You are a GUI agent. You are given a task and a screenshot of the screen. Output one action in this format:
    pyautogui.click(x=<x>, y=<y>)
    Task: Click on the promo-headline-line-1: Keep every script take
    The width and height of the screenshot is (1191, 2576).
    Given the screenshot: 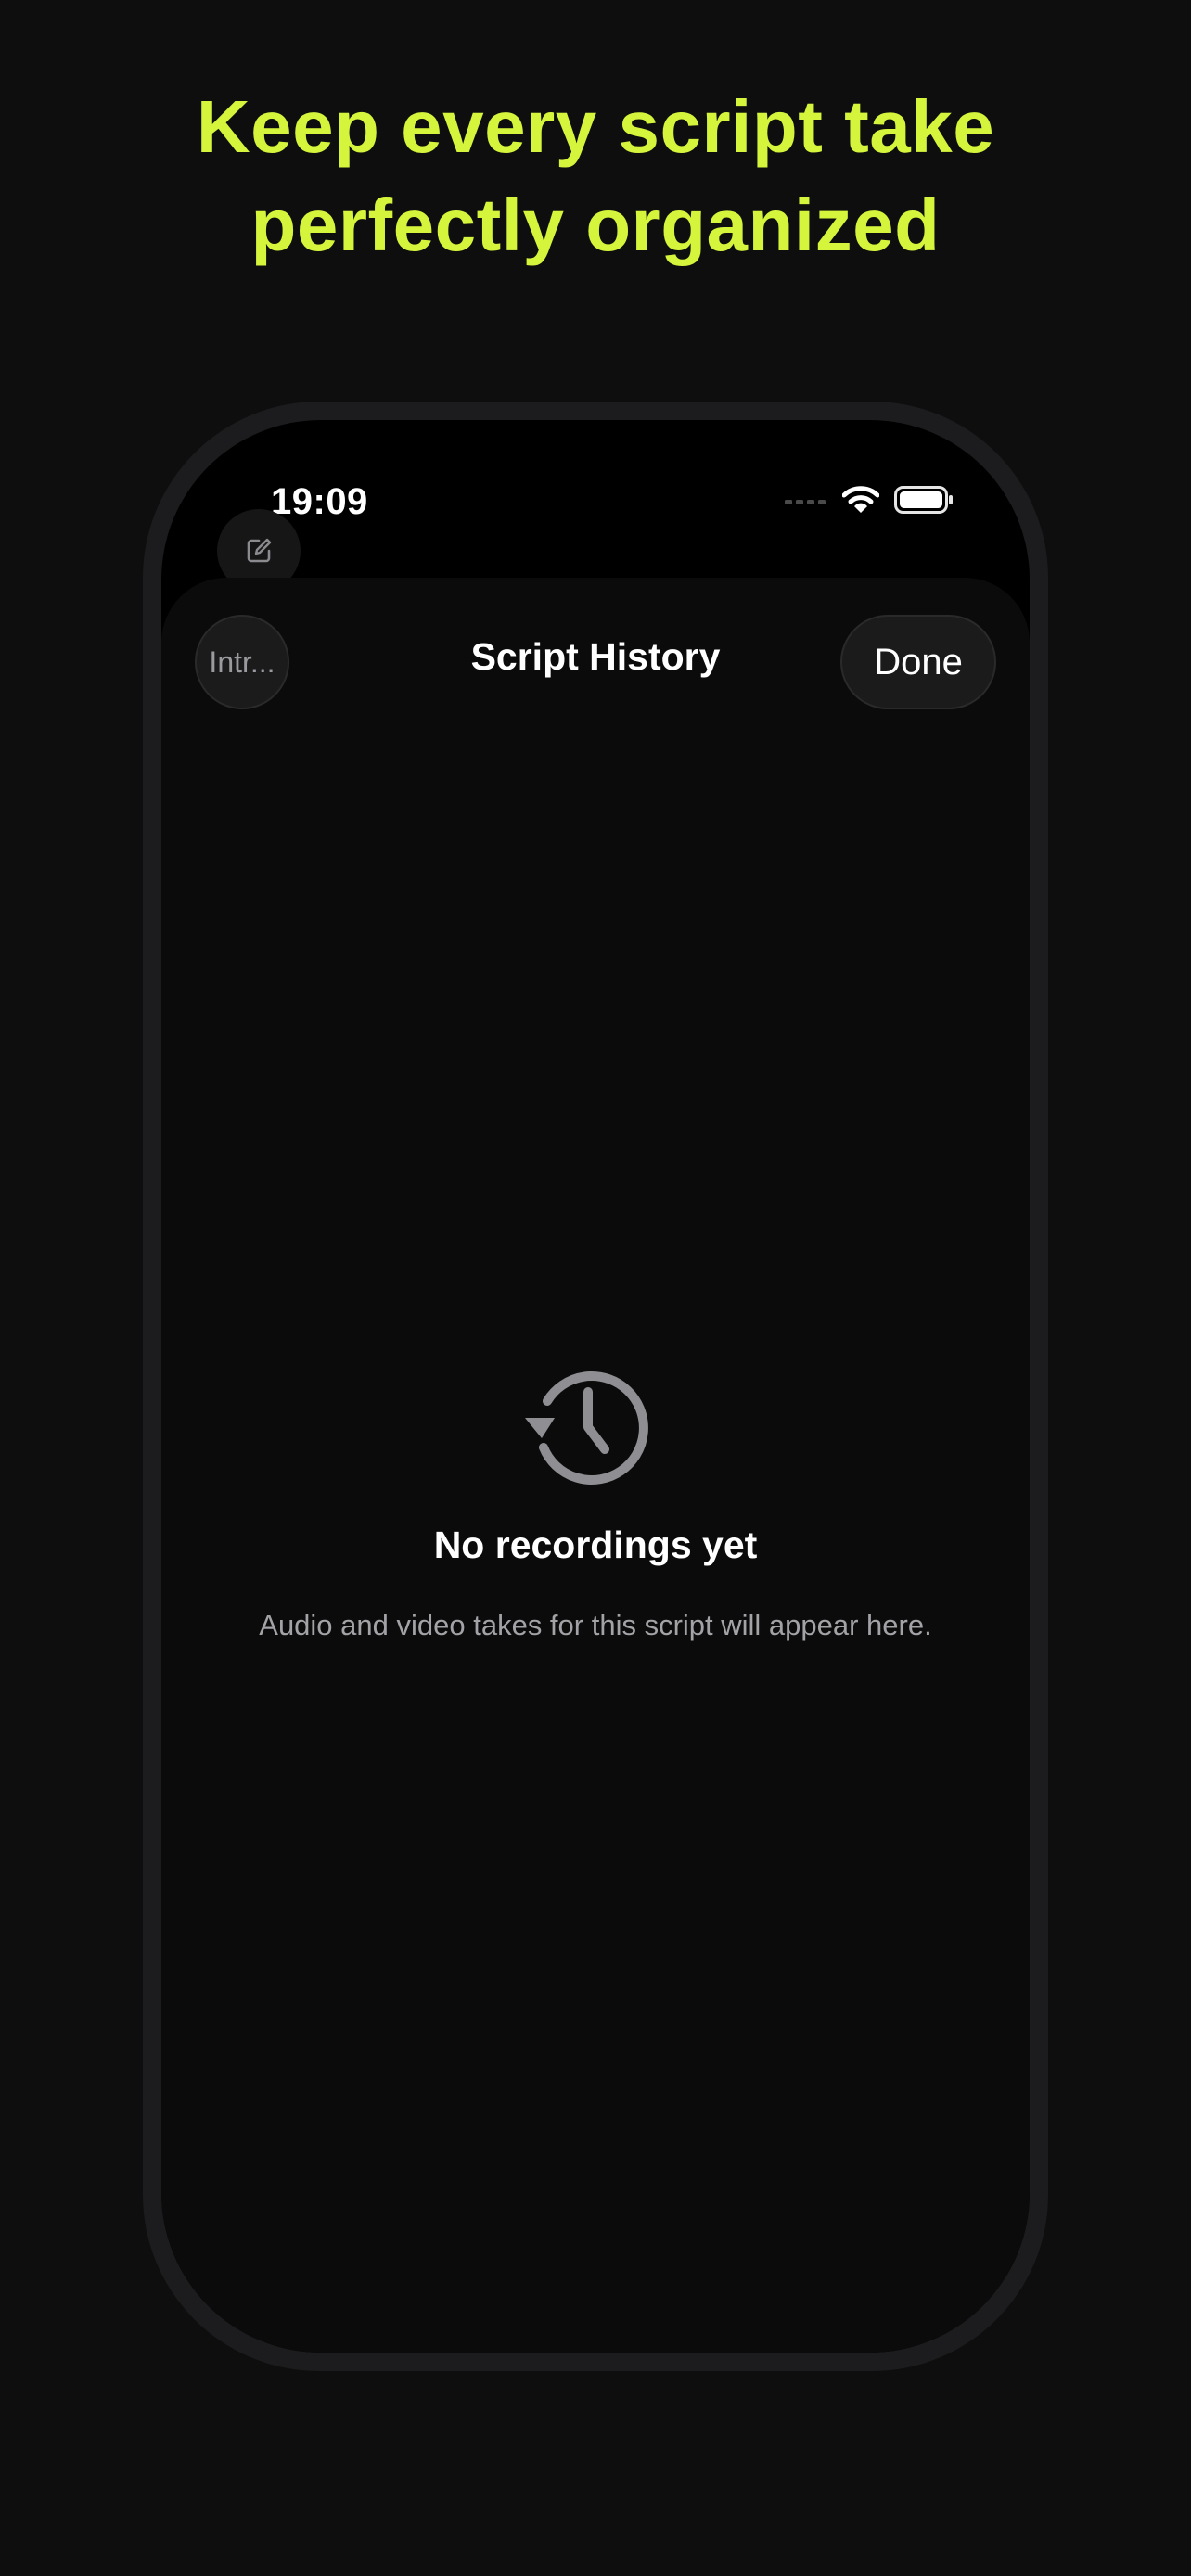 What is the action you would take?
    pyautogui.click(x=595, y=126)
    